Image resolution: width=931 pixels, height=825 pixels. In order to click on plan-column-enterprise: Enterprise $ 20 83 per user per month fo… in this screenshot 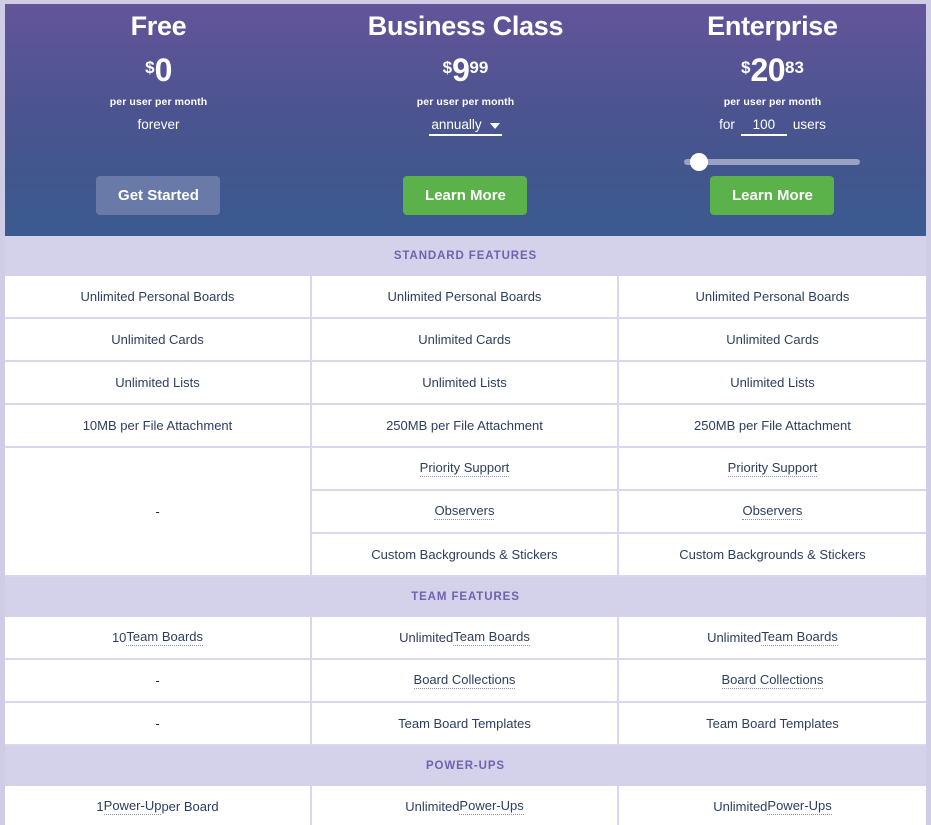, I will do `click(772, 120)`.